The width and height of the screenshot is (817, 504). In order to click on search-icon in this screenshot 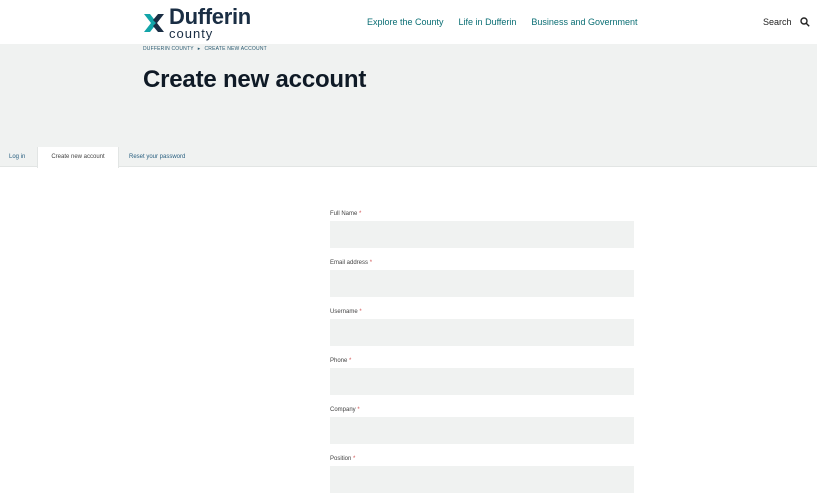, I will do `click(804, 22)`.